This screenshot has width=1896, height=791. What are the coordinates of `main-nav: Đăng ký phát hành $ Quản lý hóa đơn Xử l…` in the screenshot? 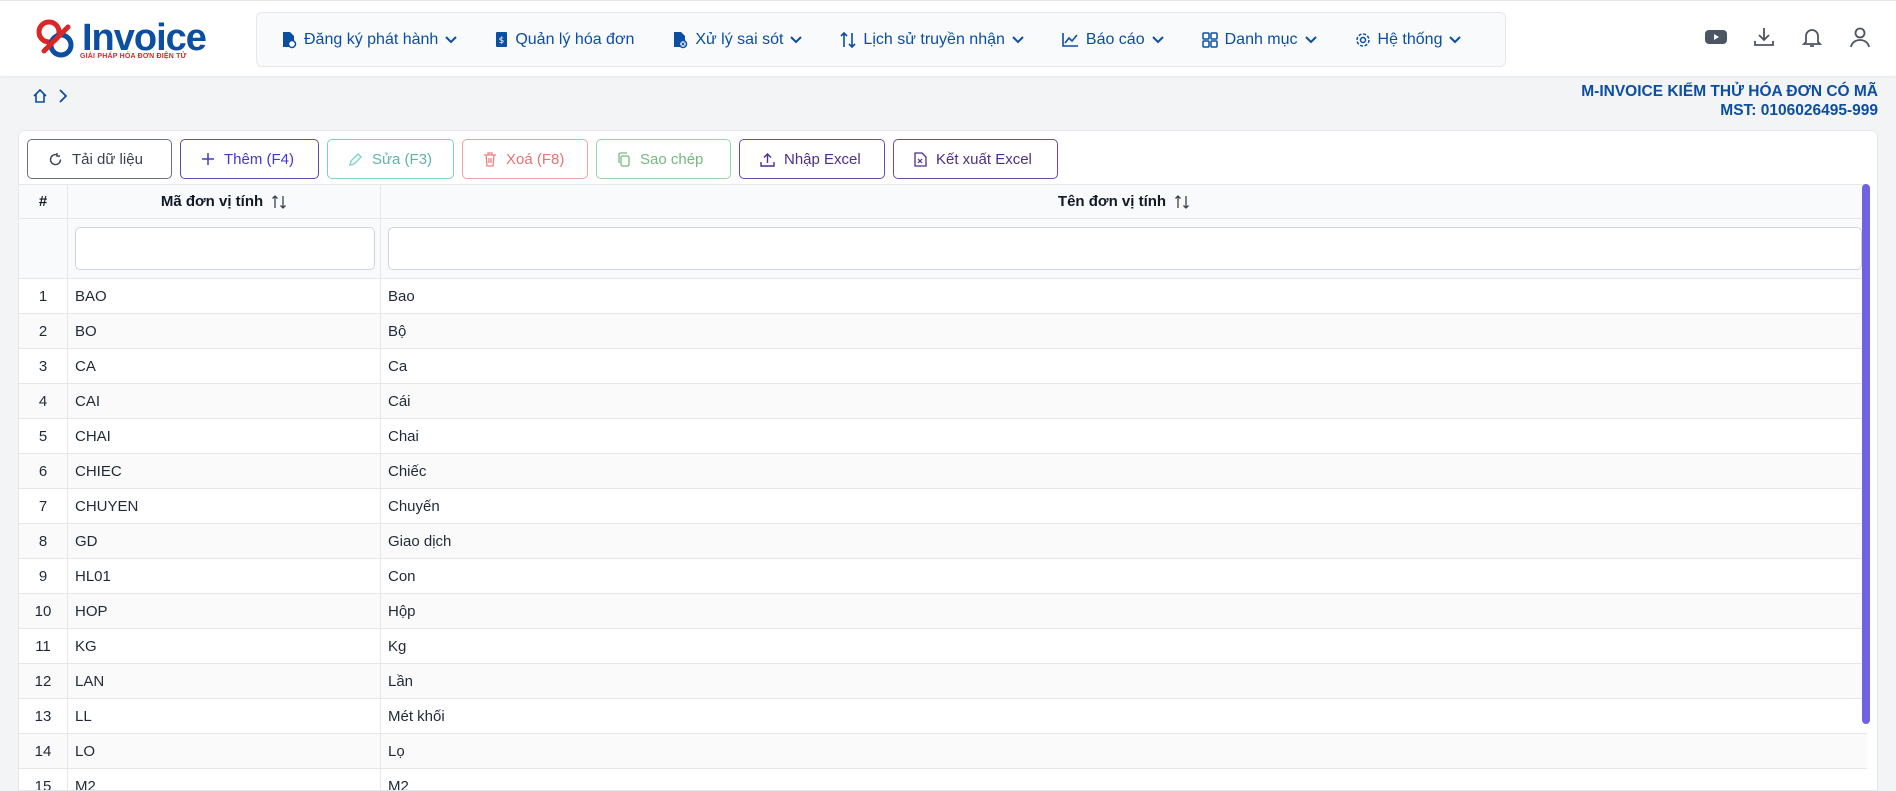 It's located at (881, 39).